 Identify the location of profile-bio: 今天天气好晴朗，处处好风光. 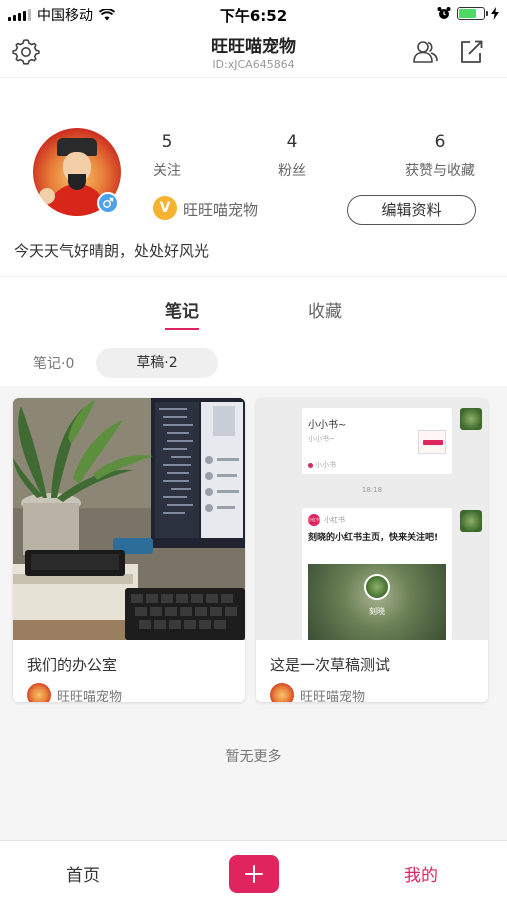
(112, 251).